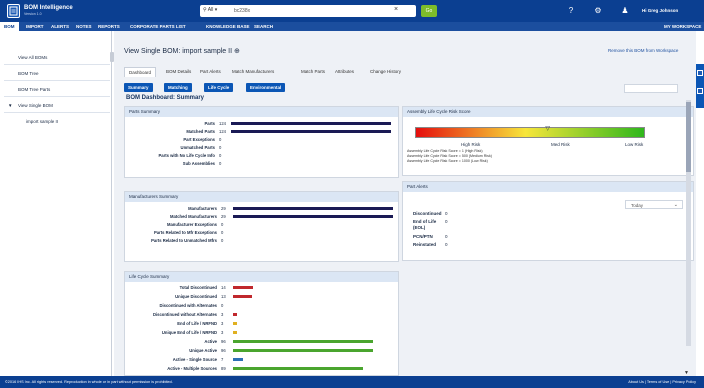 Image resolution: width=704 pixels, height=388 pixels. I want to click on sidebar-item-bom-tree: BOM Tree, so click(57, 74).